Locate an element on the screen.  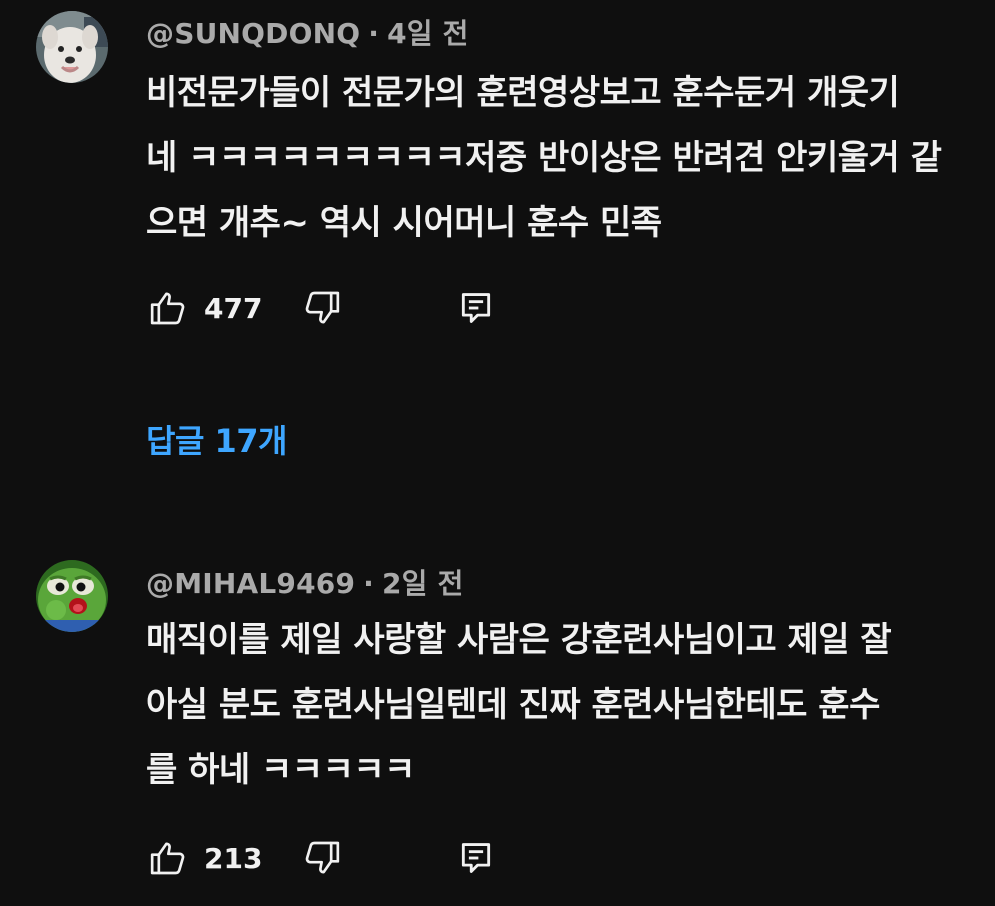
white-dog-avatar-icon is located at coordinates (72, 47).